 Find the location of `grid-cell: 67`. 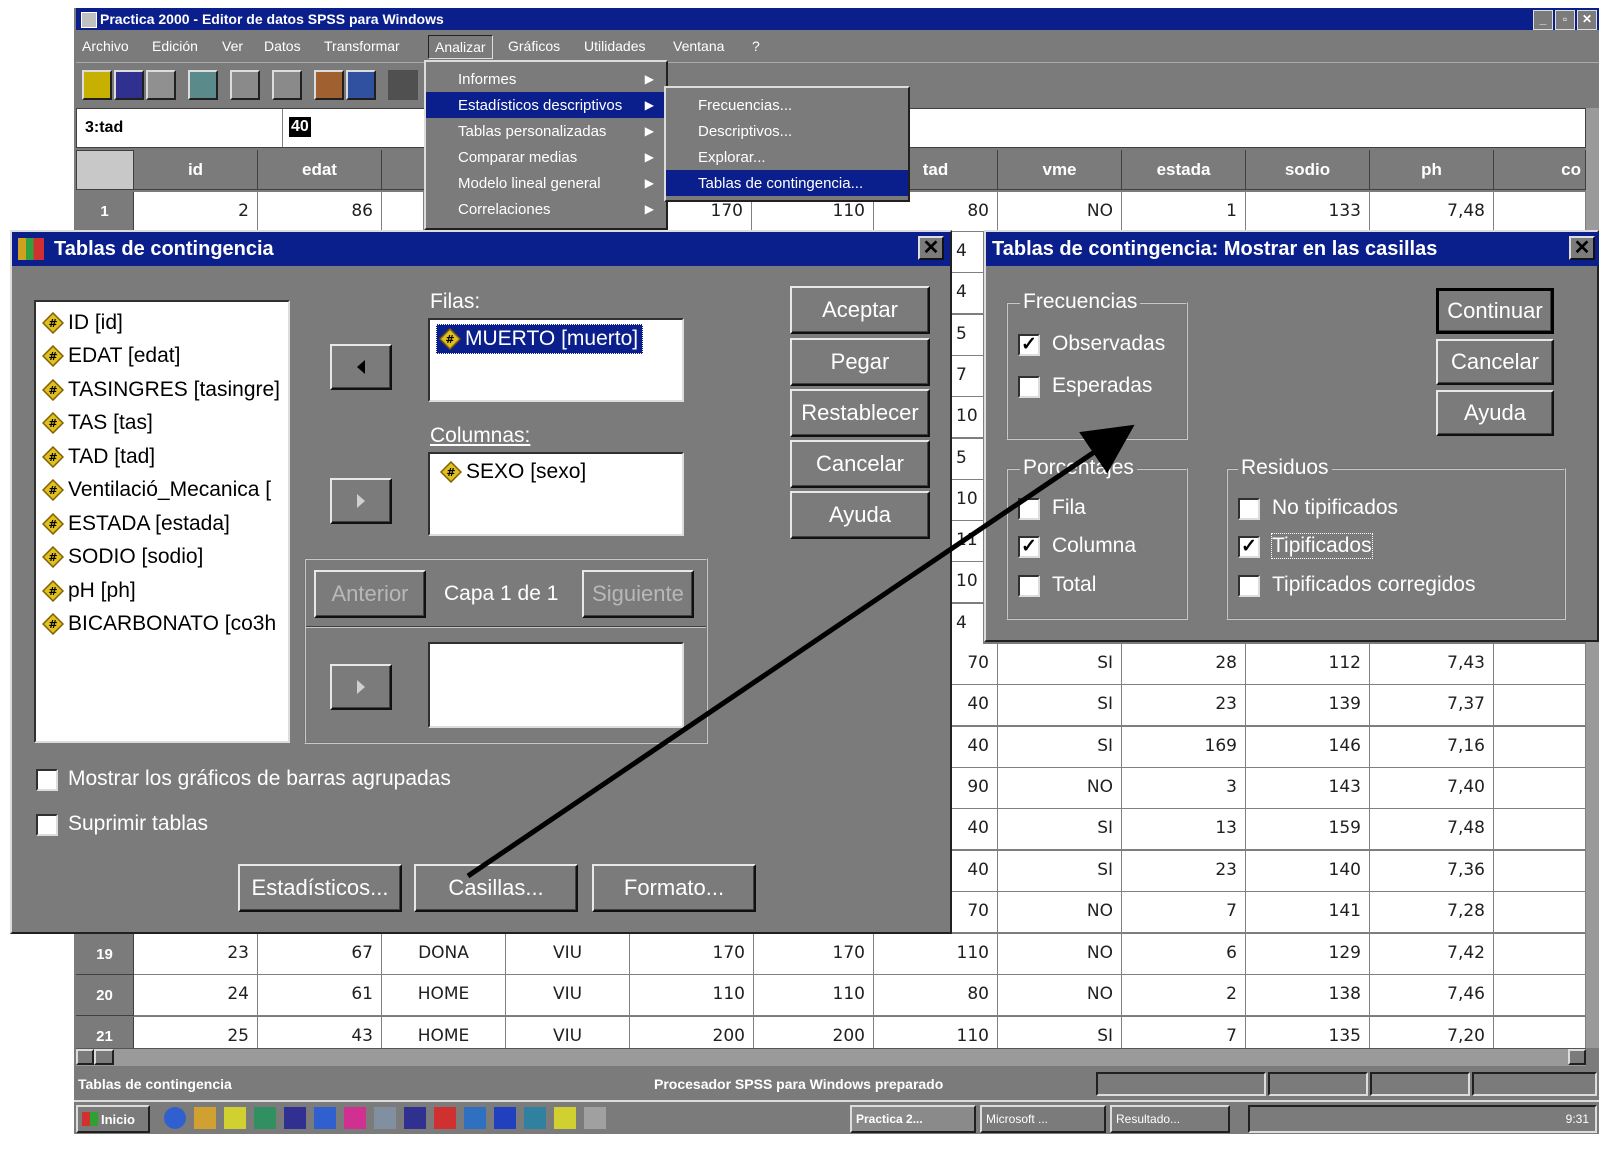

grid-cell: 67 is located at coordinates (320, 954).